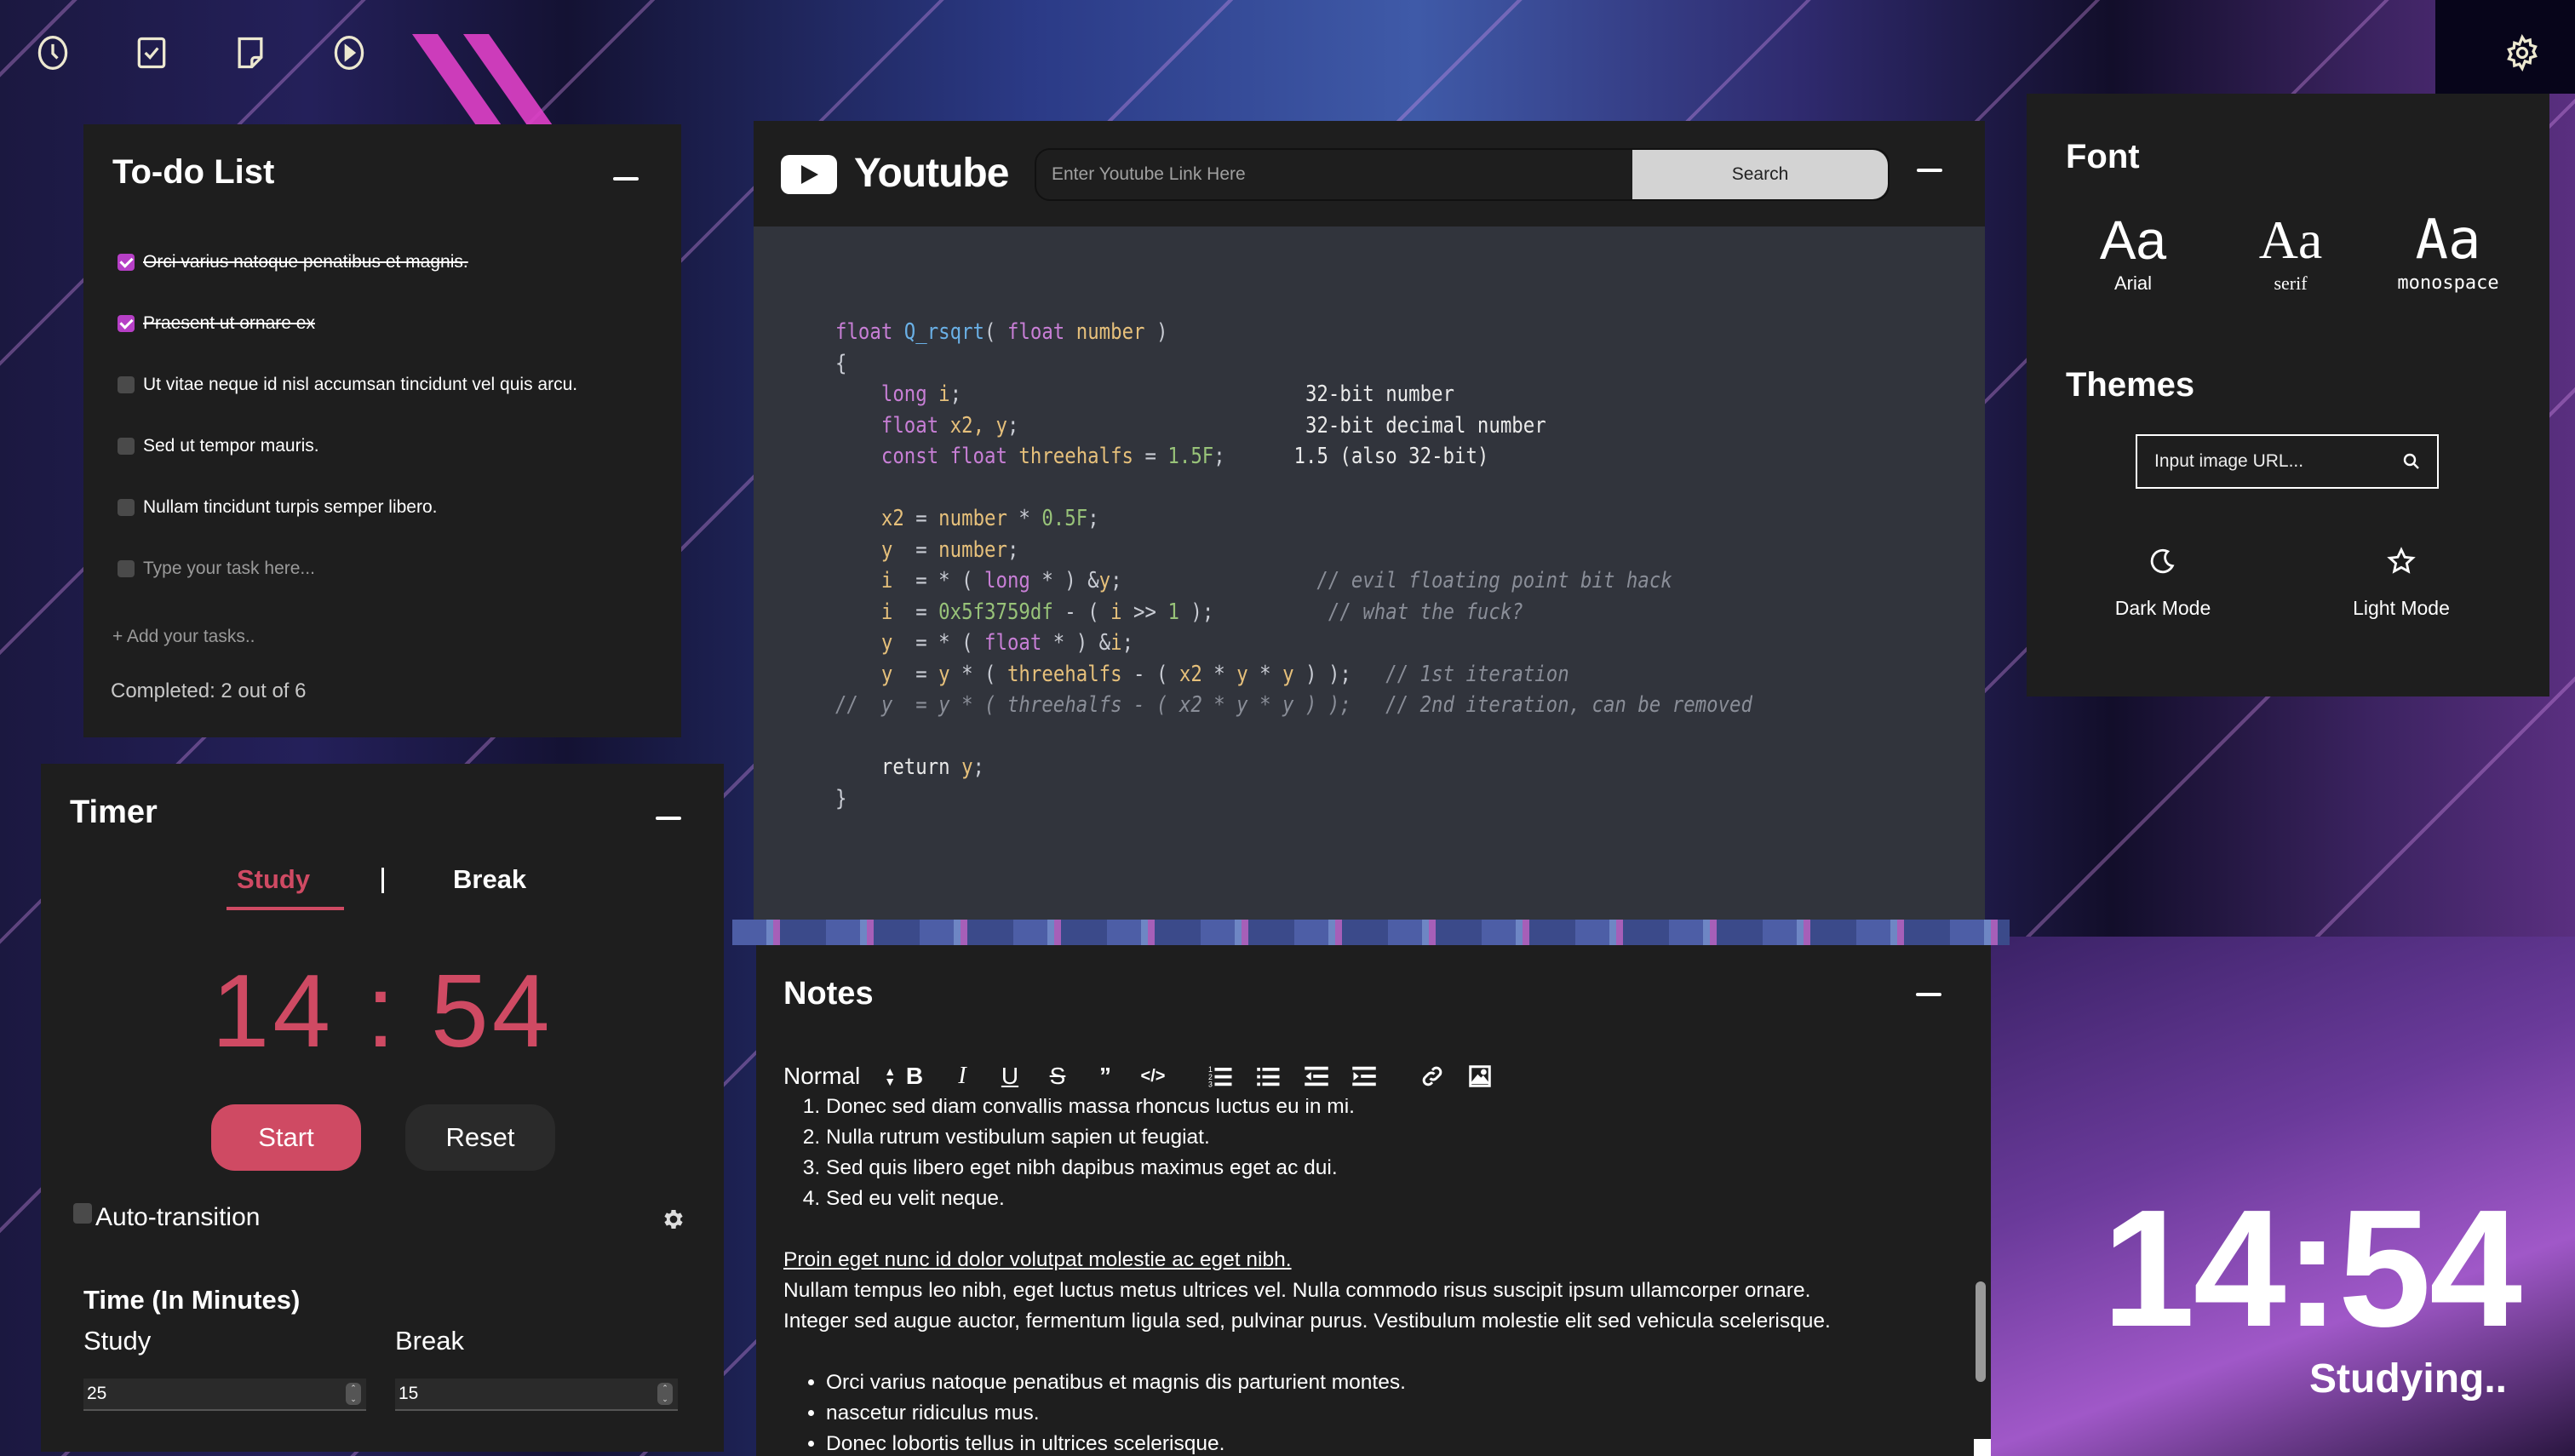 This screenshot has width=2575, height=1456. What do you see at coordinates (2132, 283) in the screenshot?
I see `font-name: Arial` at bounding box center [2132, 283].